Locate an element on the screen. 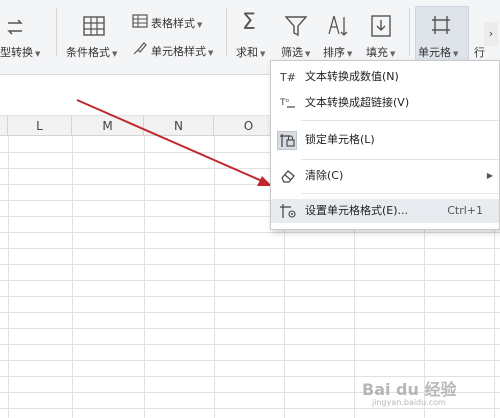 The image size is (500, 418). eraser-icon is located at coordinates (288, 176).